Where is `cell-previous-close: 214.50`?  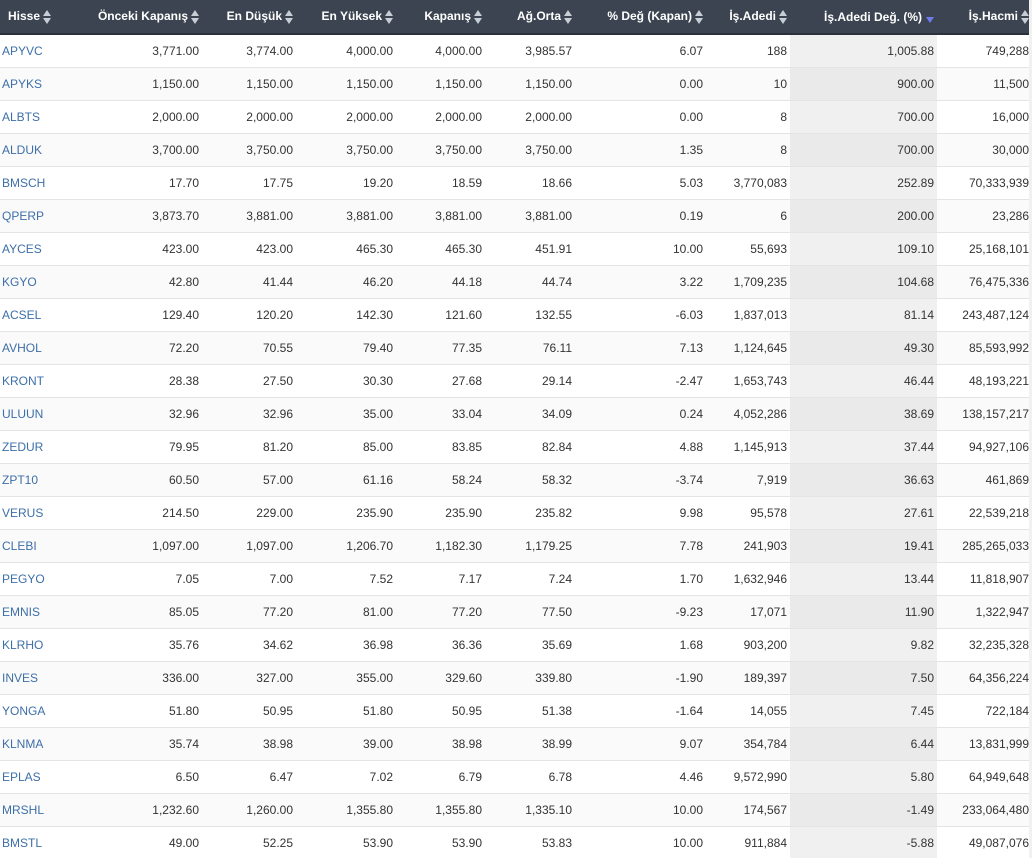 cell-previous-close: 214.50 is located at coordinates (124, 513).